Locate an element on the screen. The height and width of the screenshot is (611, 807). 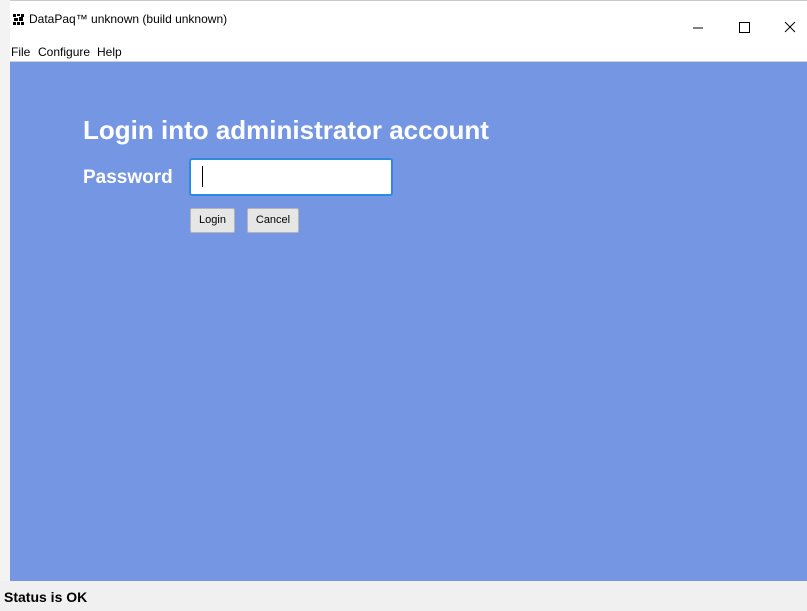
text-cursor is located at coordinates (202, 176).